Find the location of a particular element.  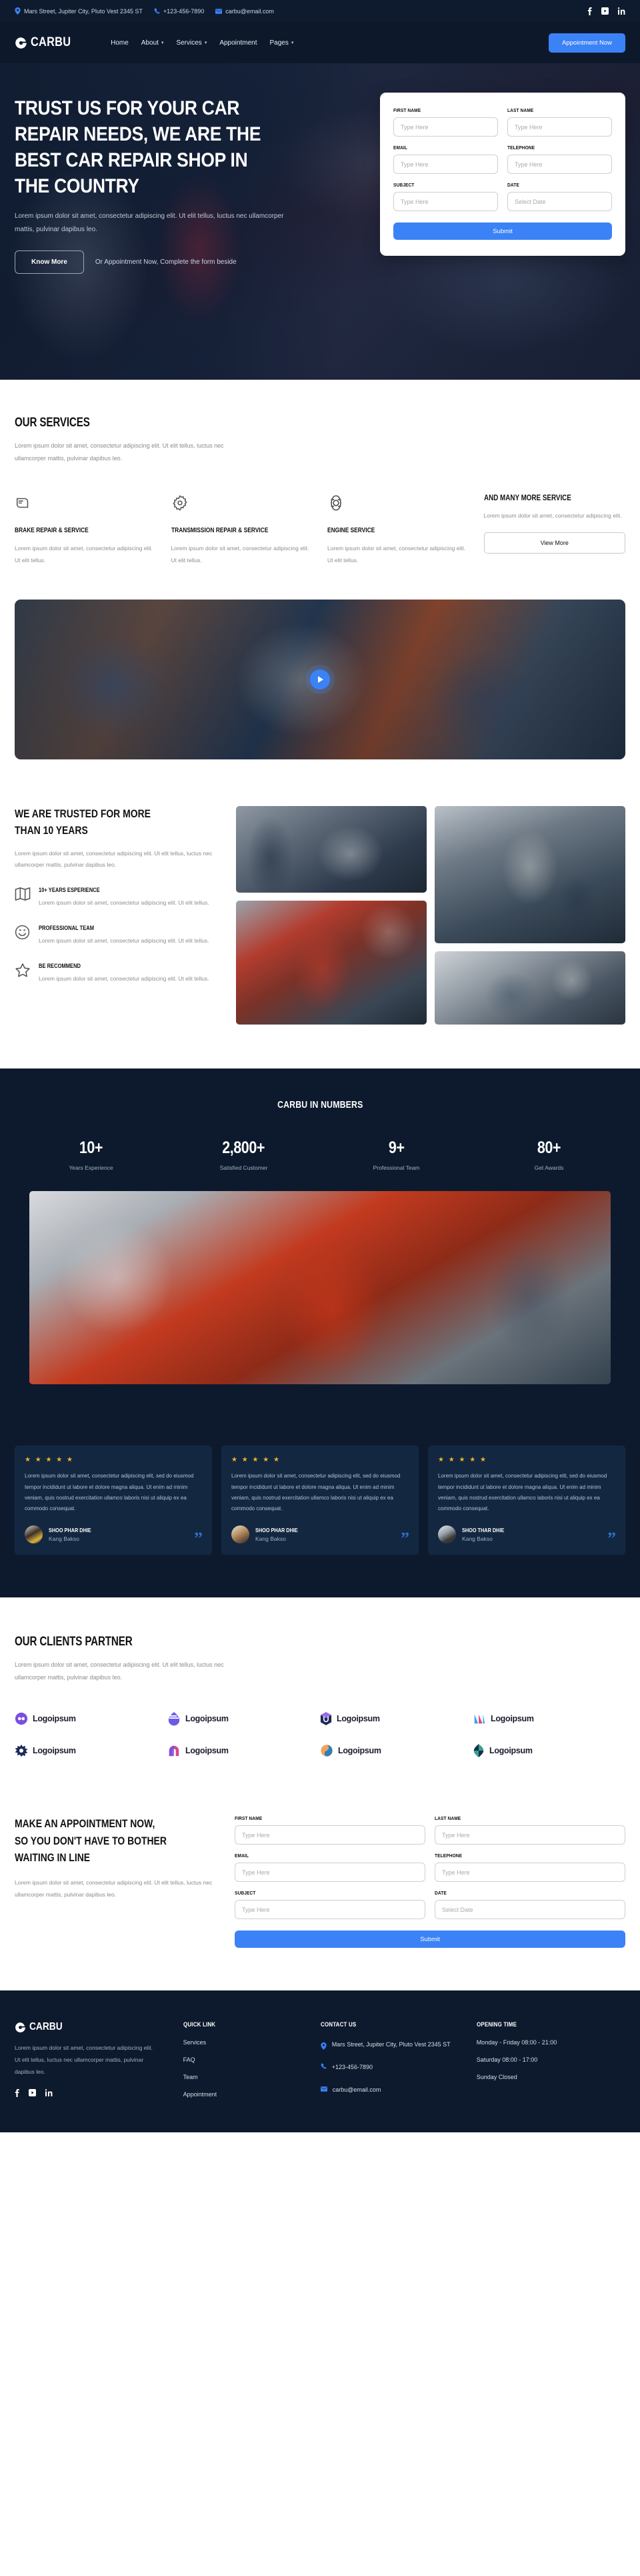

hero-title-line-1: TRUST US FOR YOUR CAR is located at coordinates (127, 108).